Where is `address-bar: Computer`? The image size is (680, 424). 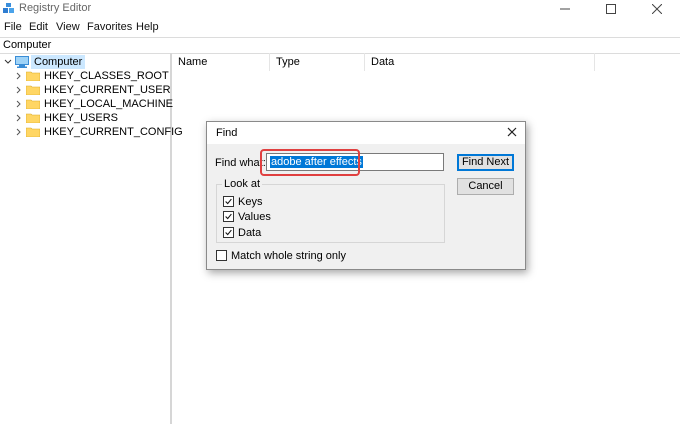 address-bar: Computer is located at coordinates (340, 45).